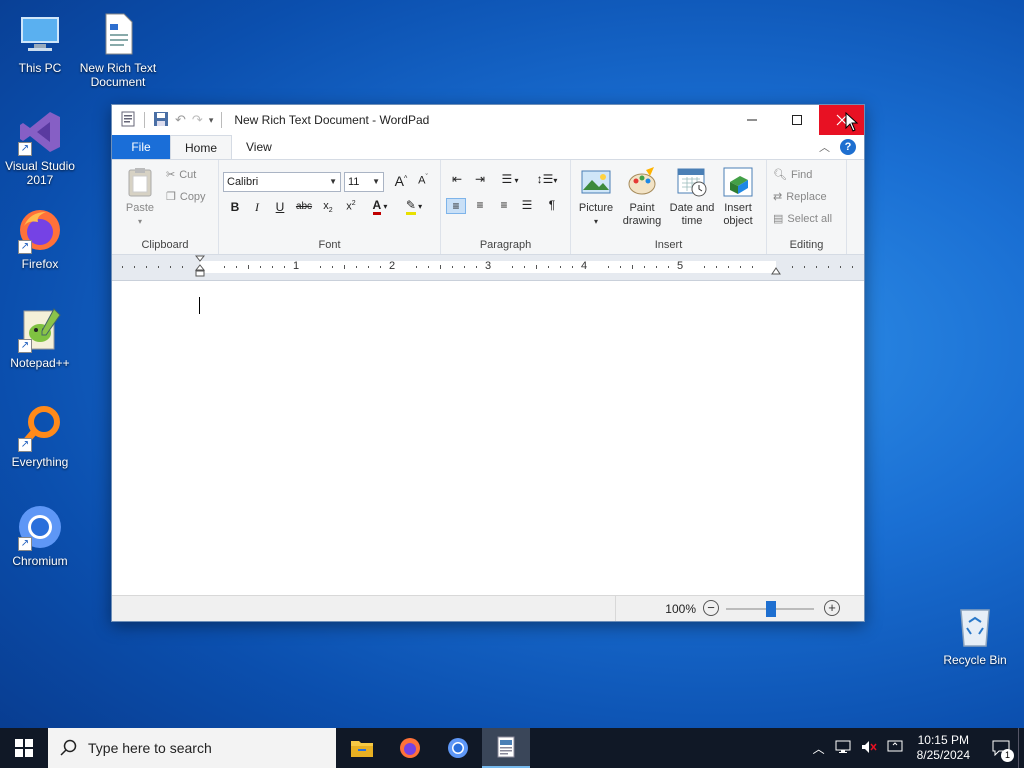 This screenshot has height=768, width=1024. What do you see at coordinates (40, 42) in the screenshot?
I see `desktop-icon-this-pc: This PC` at bounding box center [40, 42].